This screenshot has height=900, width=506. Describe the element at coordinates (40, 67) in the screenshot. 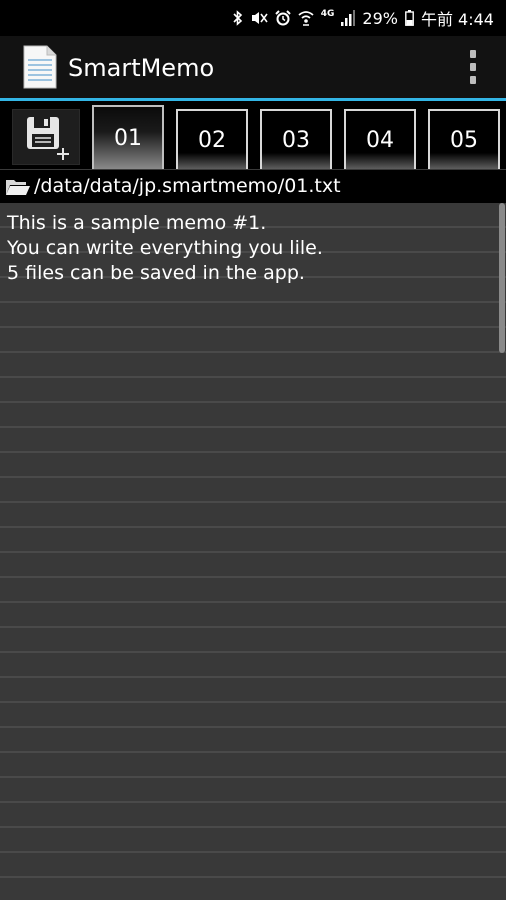

I see `memo-document-icon` at that location.